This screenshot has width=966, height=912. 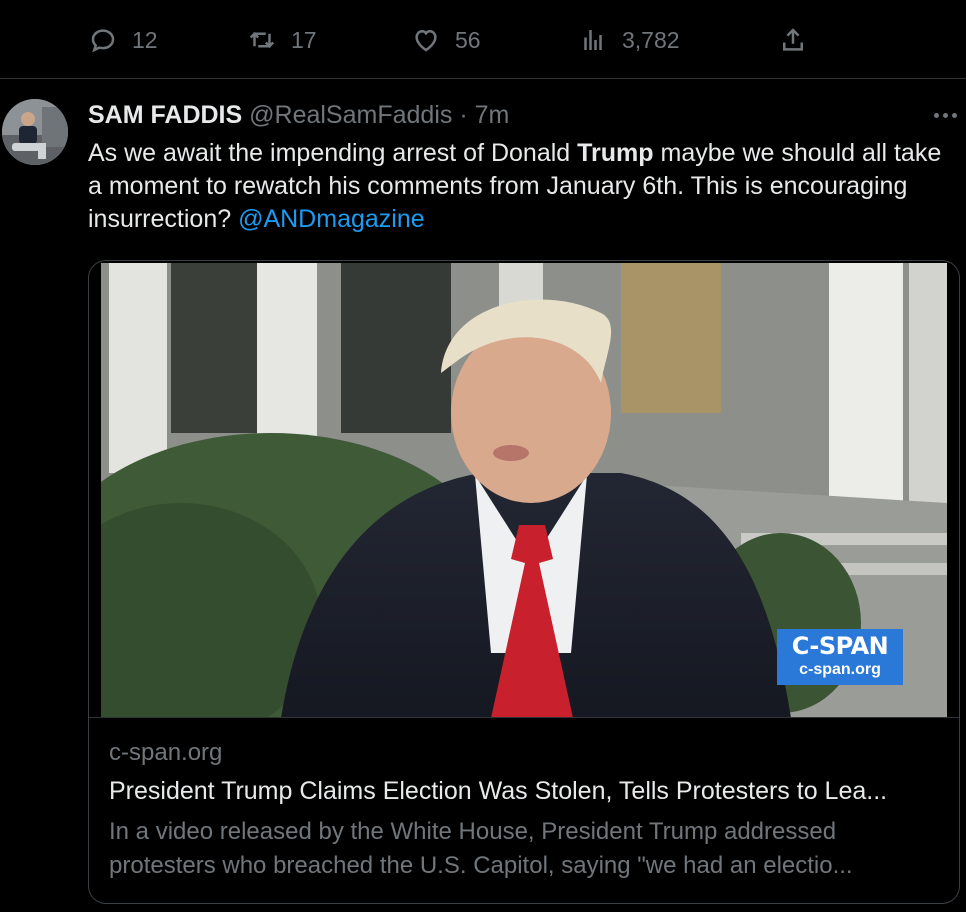 I want to click on retweet-button: 17, so click(x=282, y=40).